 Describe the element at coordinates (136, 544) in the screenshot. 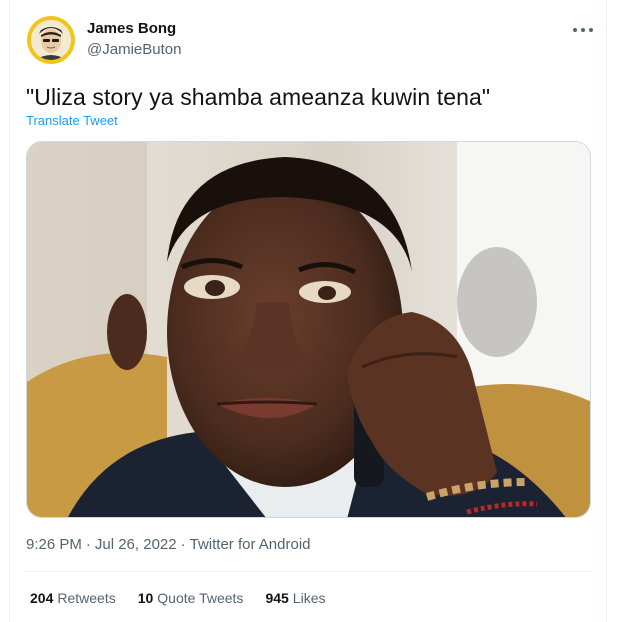

I see `tweet-date: Jul 26, 2022` at that location.